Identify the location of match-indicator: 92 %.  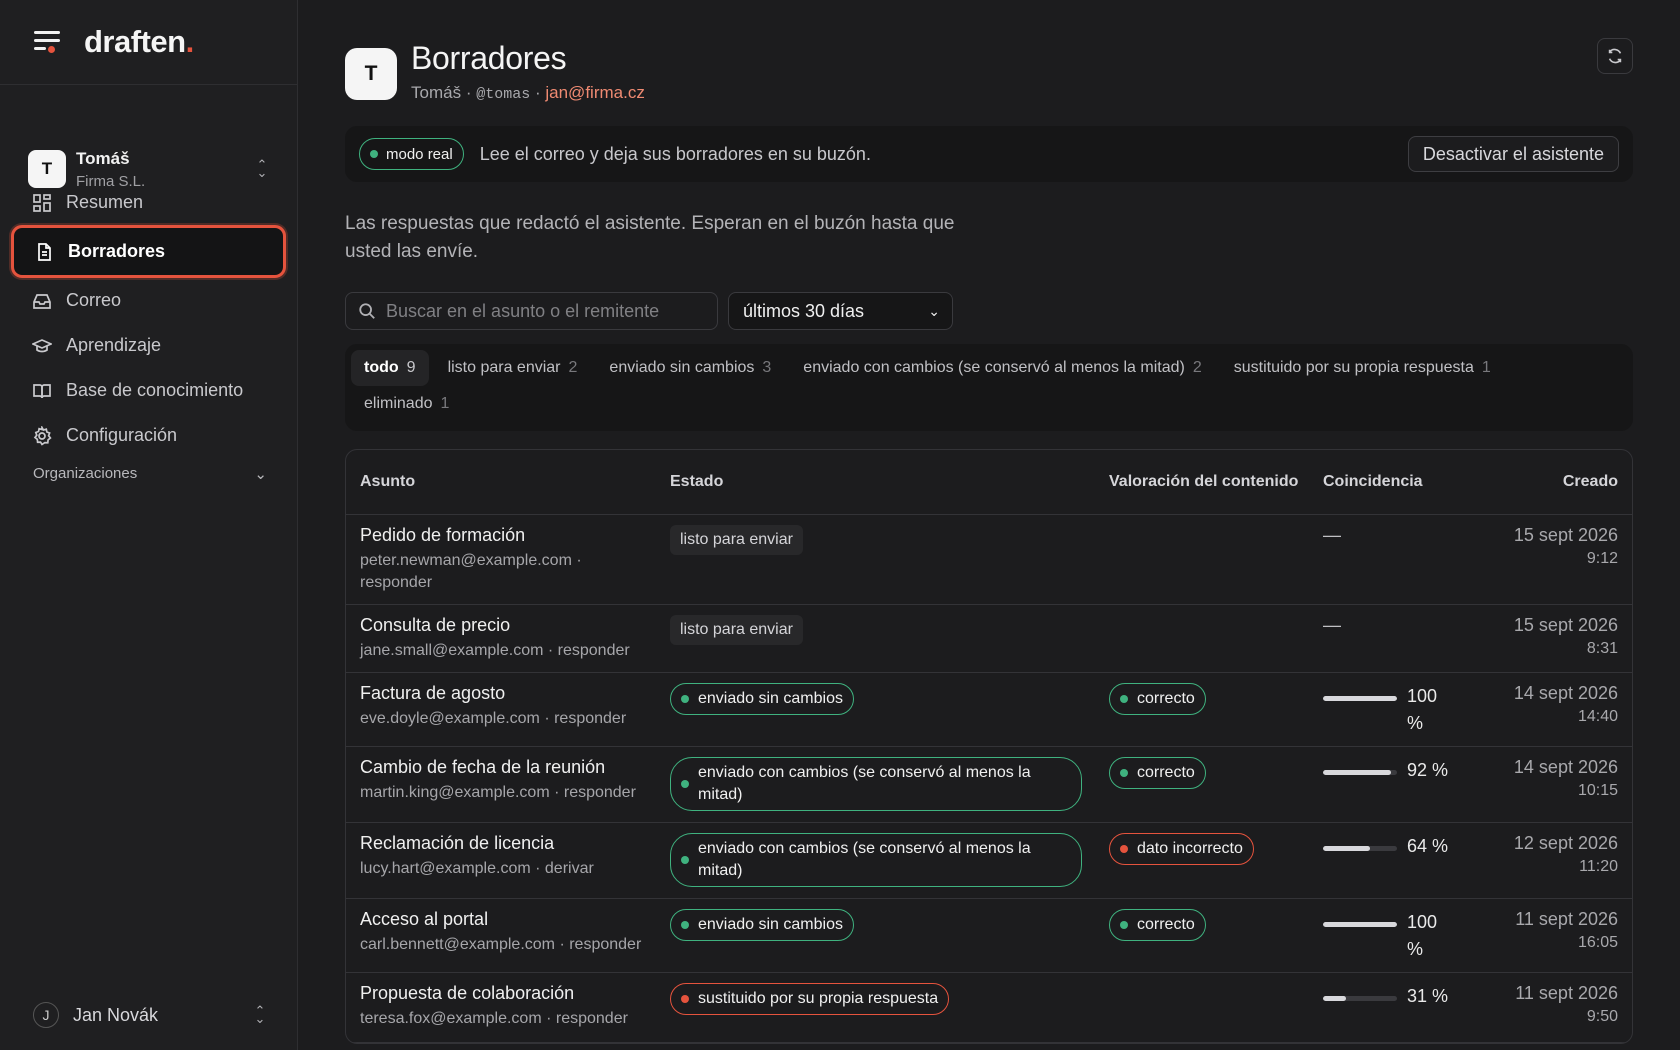
(1402, 770).